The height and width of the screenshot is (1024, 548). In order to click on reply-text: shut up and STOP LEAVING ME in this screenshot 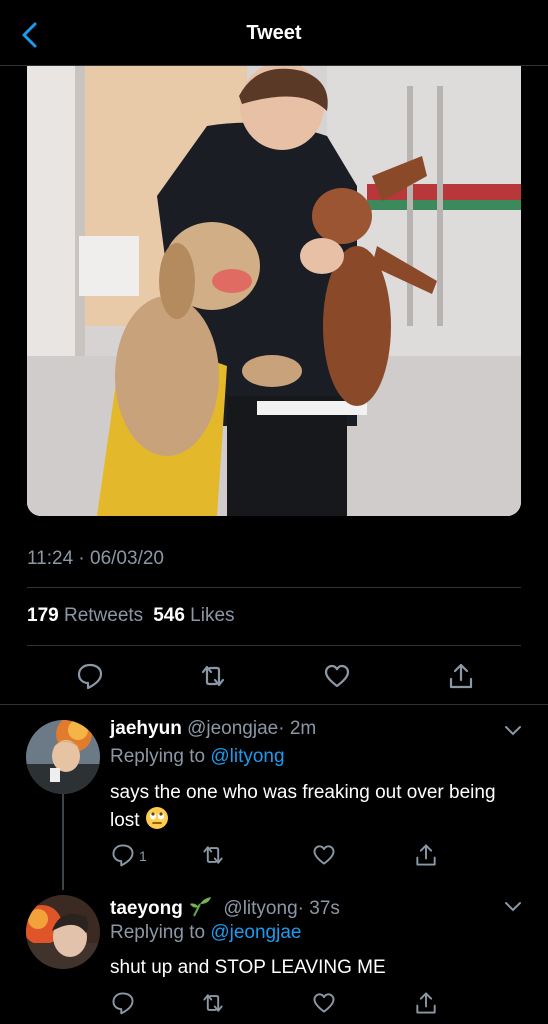, I will do `click(248, 967)`.